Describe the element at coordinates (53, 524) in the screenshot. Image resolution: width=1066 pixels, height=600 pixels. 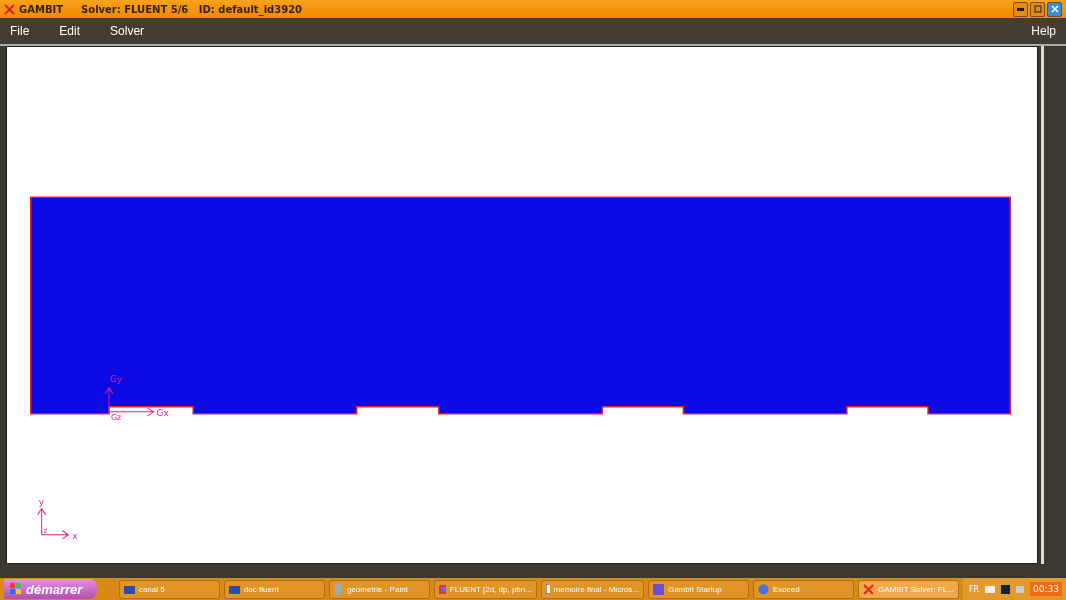
I see `global-axes-drawing` at that location.